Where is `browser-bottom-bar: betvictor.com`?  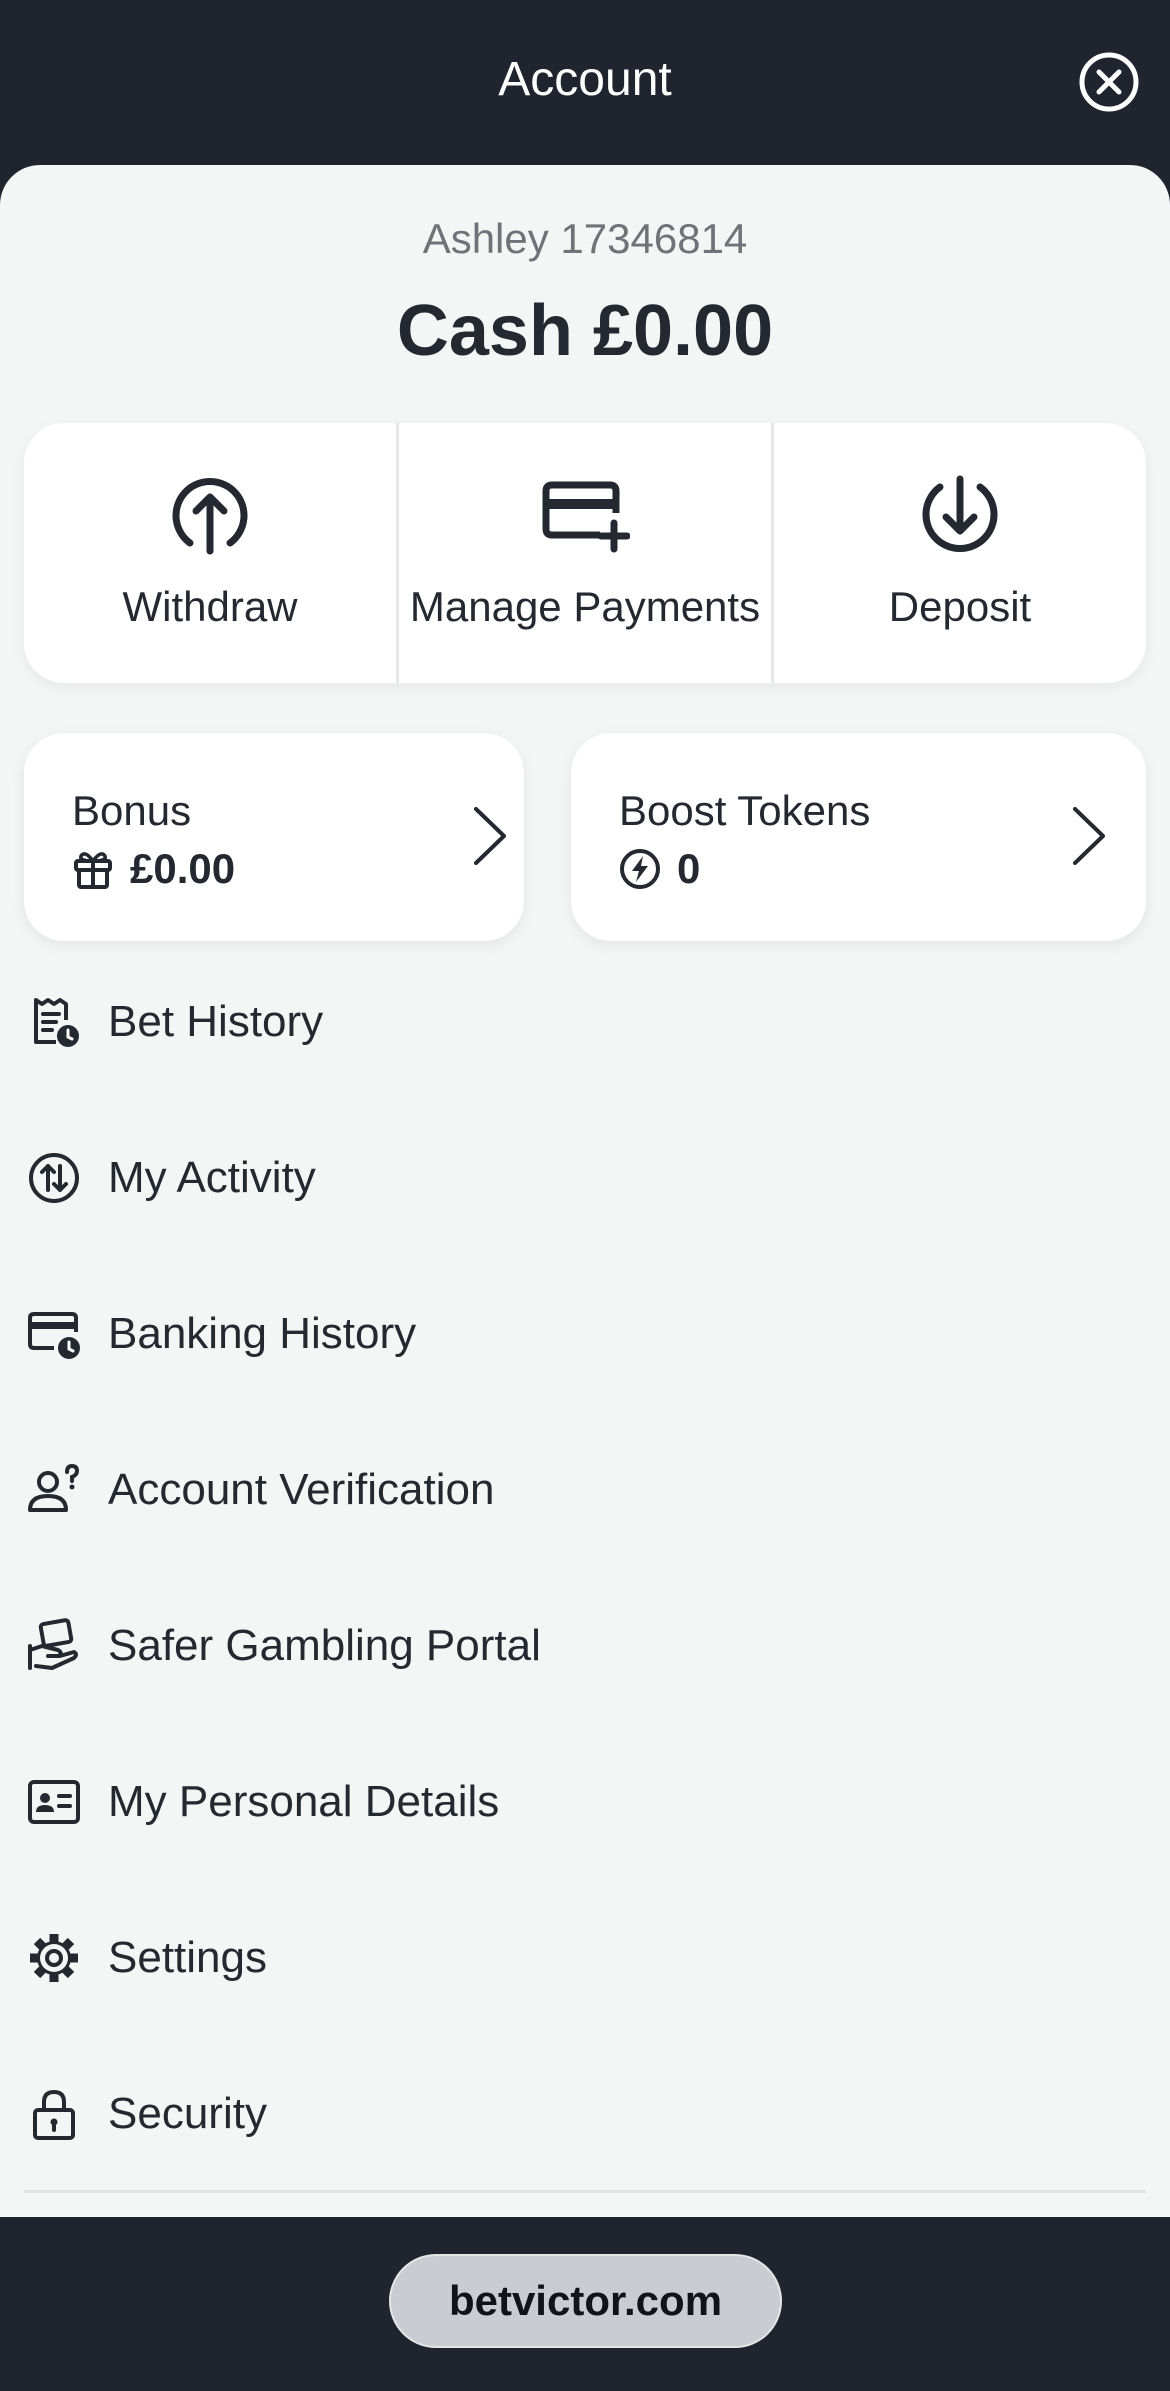
browser-bottom-bar: betvictor.com is located at coordinates (585, 2304).